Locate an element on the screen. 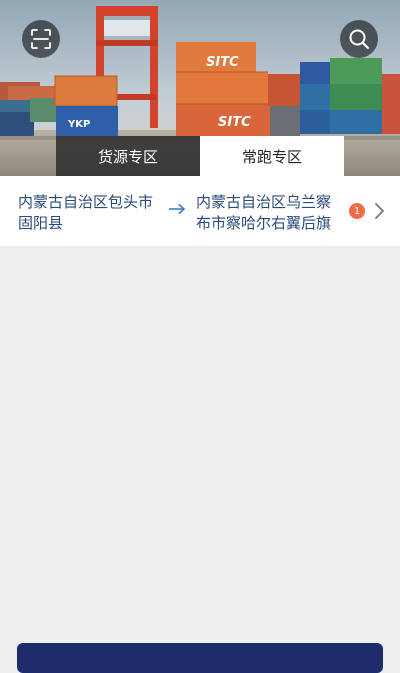 The image size is (400, 673). origin-location: 内蒙古自治区包头市 固阳县 is located at coordinates (86, 212).